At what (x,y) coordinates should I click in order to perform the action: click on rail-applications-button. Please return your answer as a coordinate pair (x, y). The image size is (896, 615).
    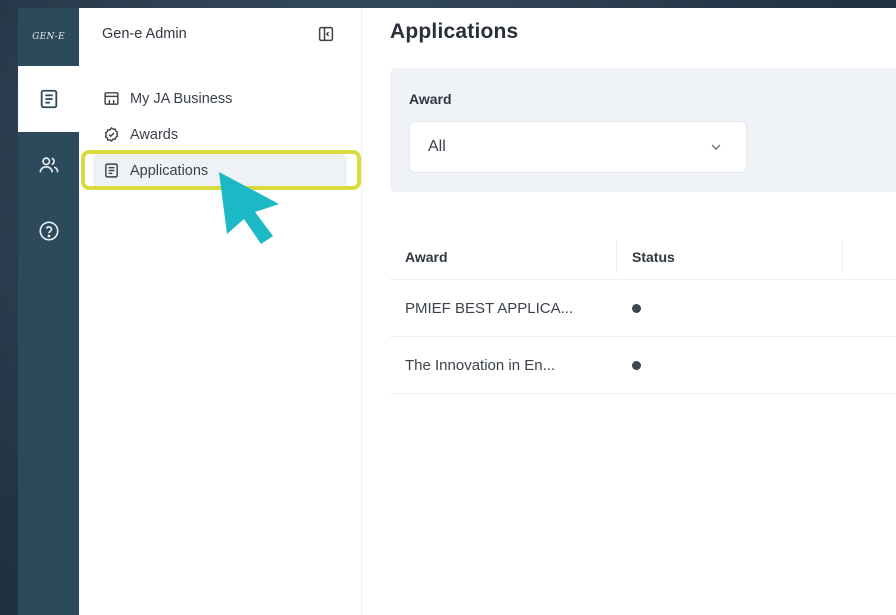
    Looking at the image, I should click on (48, 99).